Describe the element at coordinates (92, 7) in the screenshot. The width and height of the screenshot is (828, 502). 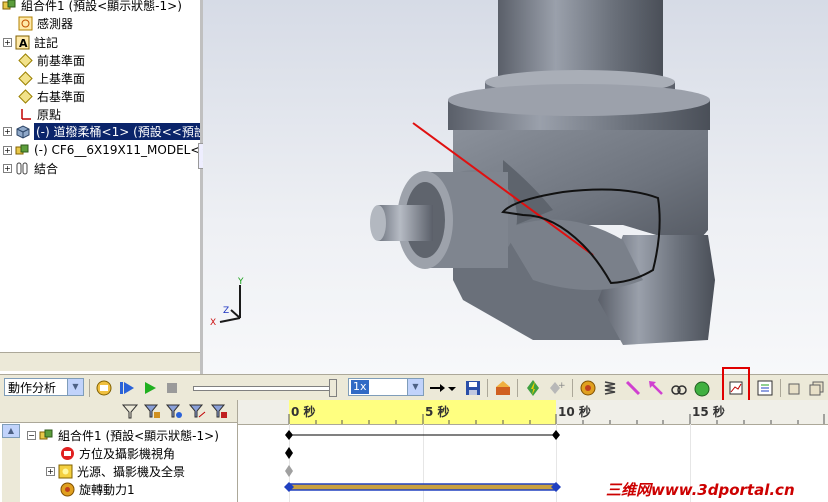
I see `tree-item-assembly: 組合件1 (預設<顯示狀態-1>)` at that location.